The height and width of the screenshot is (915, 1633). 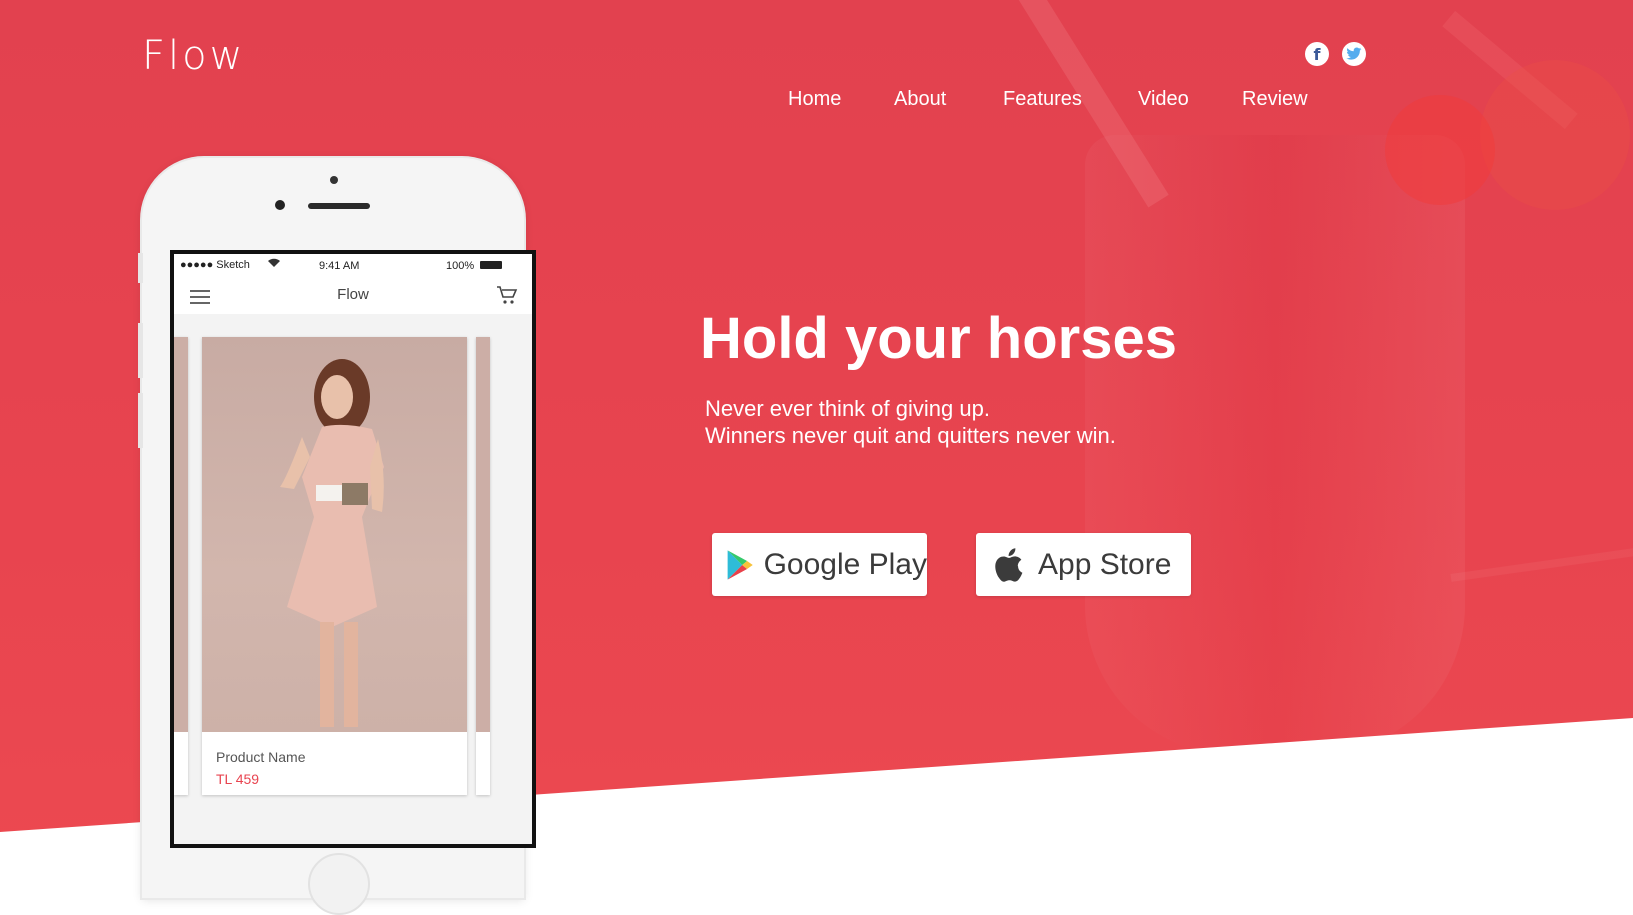 What do you see at coordinates (339, 884) in the screenshot?
I see `phone-home-button` at bounding box center [339, 884].